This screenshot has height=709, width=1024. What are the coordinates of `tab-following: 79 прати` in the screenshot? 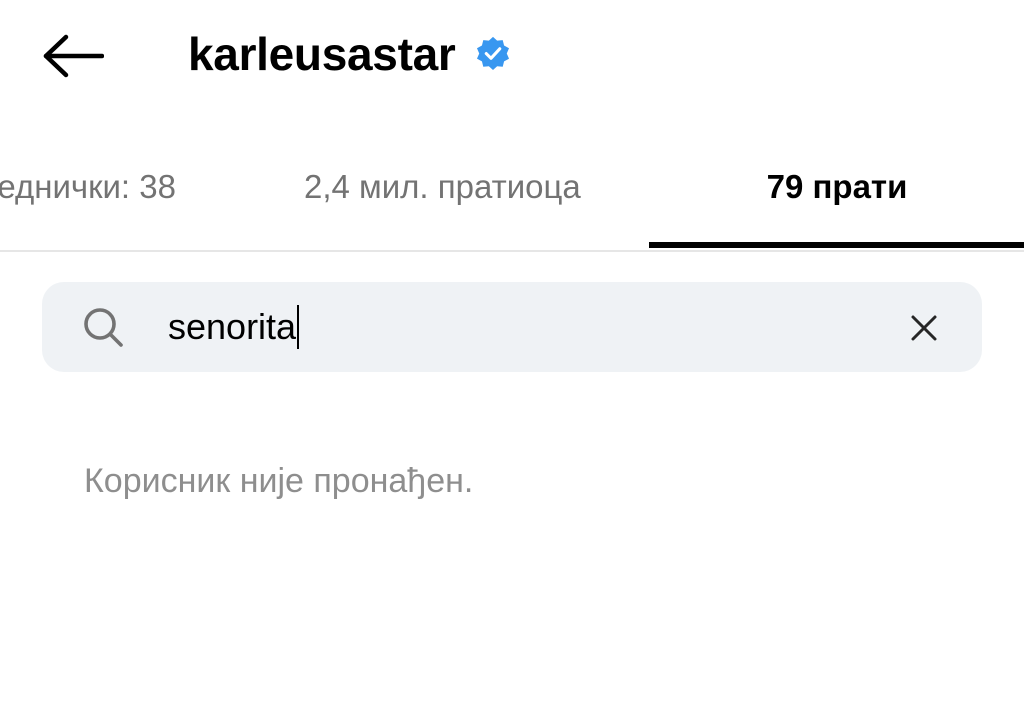 It's located at (837, 200).